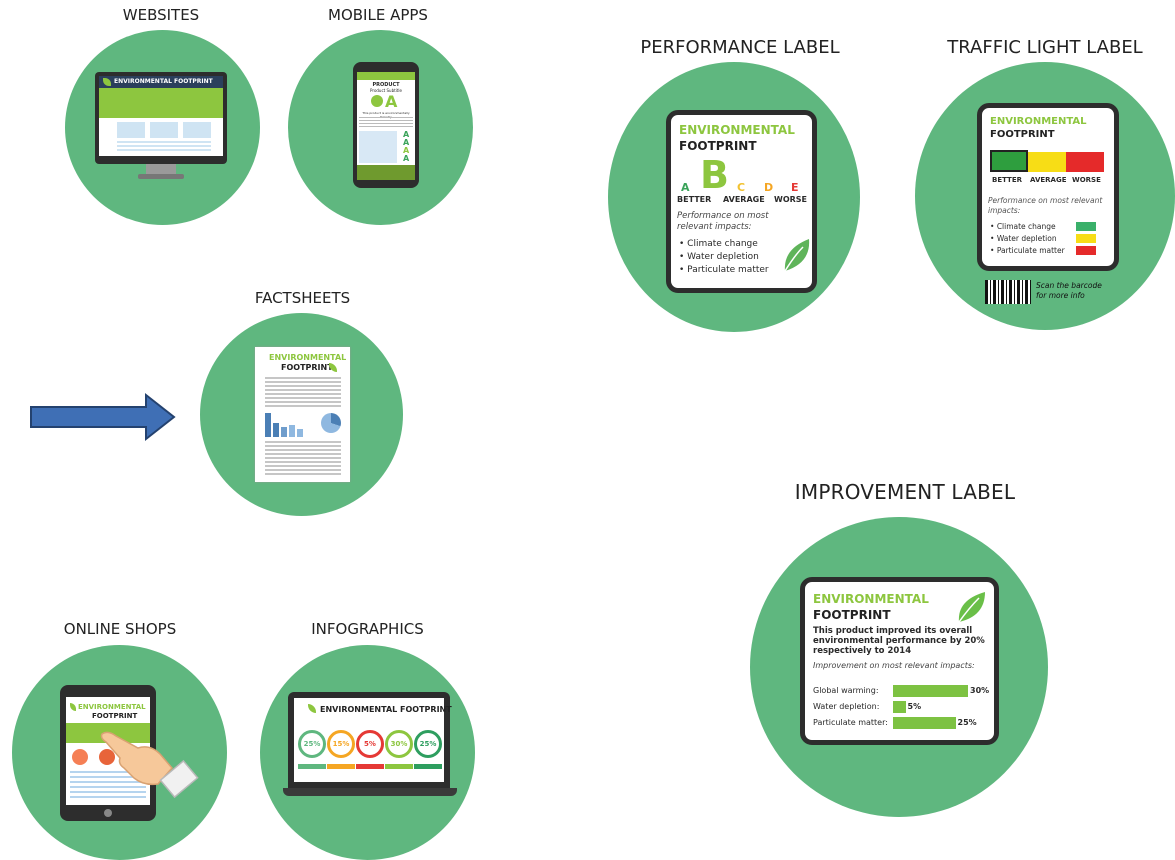 The image size is (1175, 860). I want to click on grade-e: E, so click(795, 187).